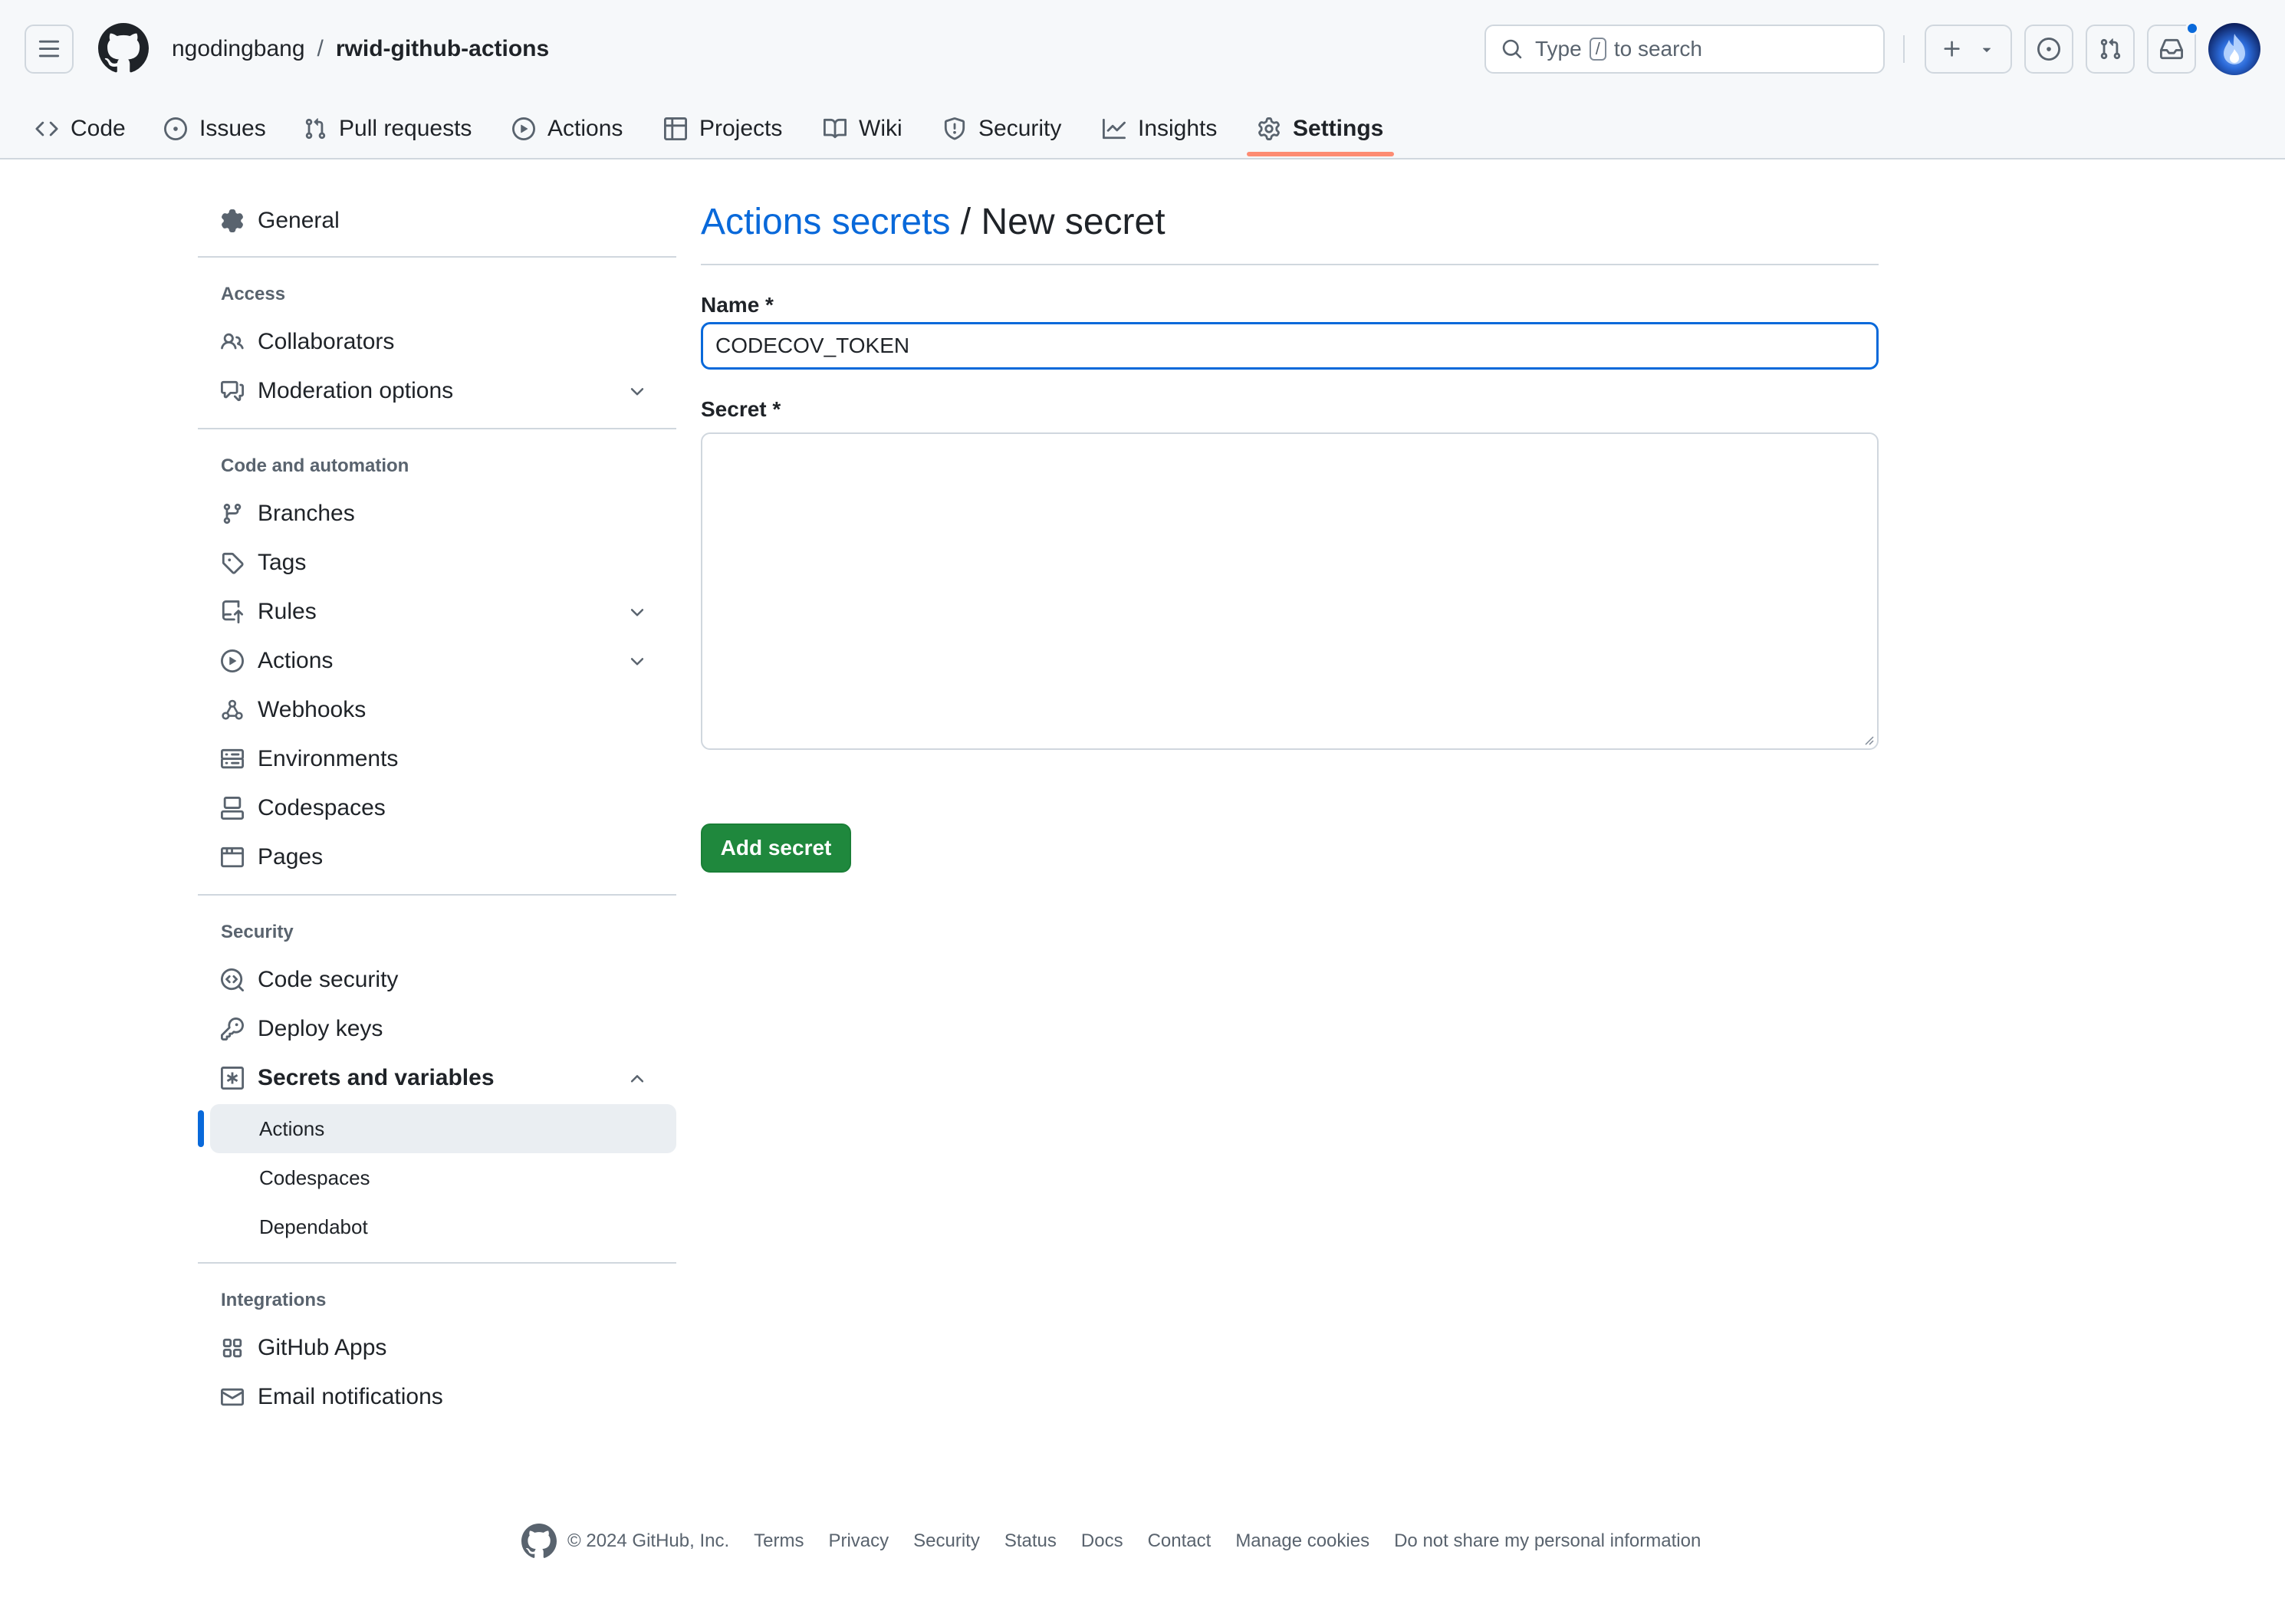 The height and width of the screenshot is (1624, 2285). I want to click on footer-link-terms: Terms, so click(779, 1541).